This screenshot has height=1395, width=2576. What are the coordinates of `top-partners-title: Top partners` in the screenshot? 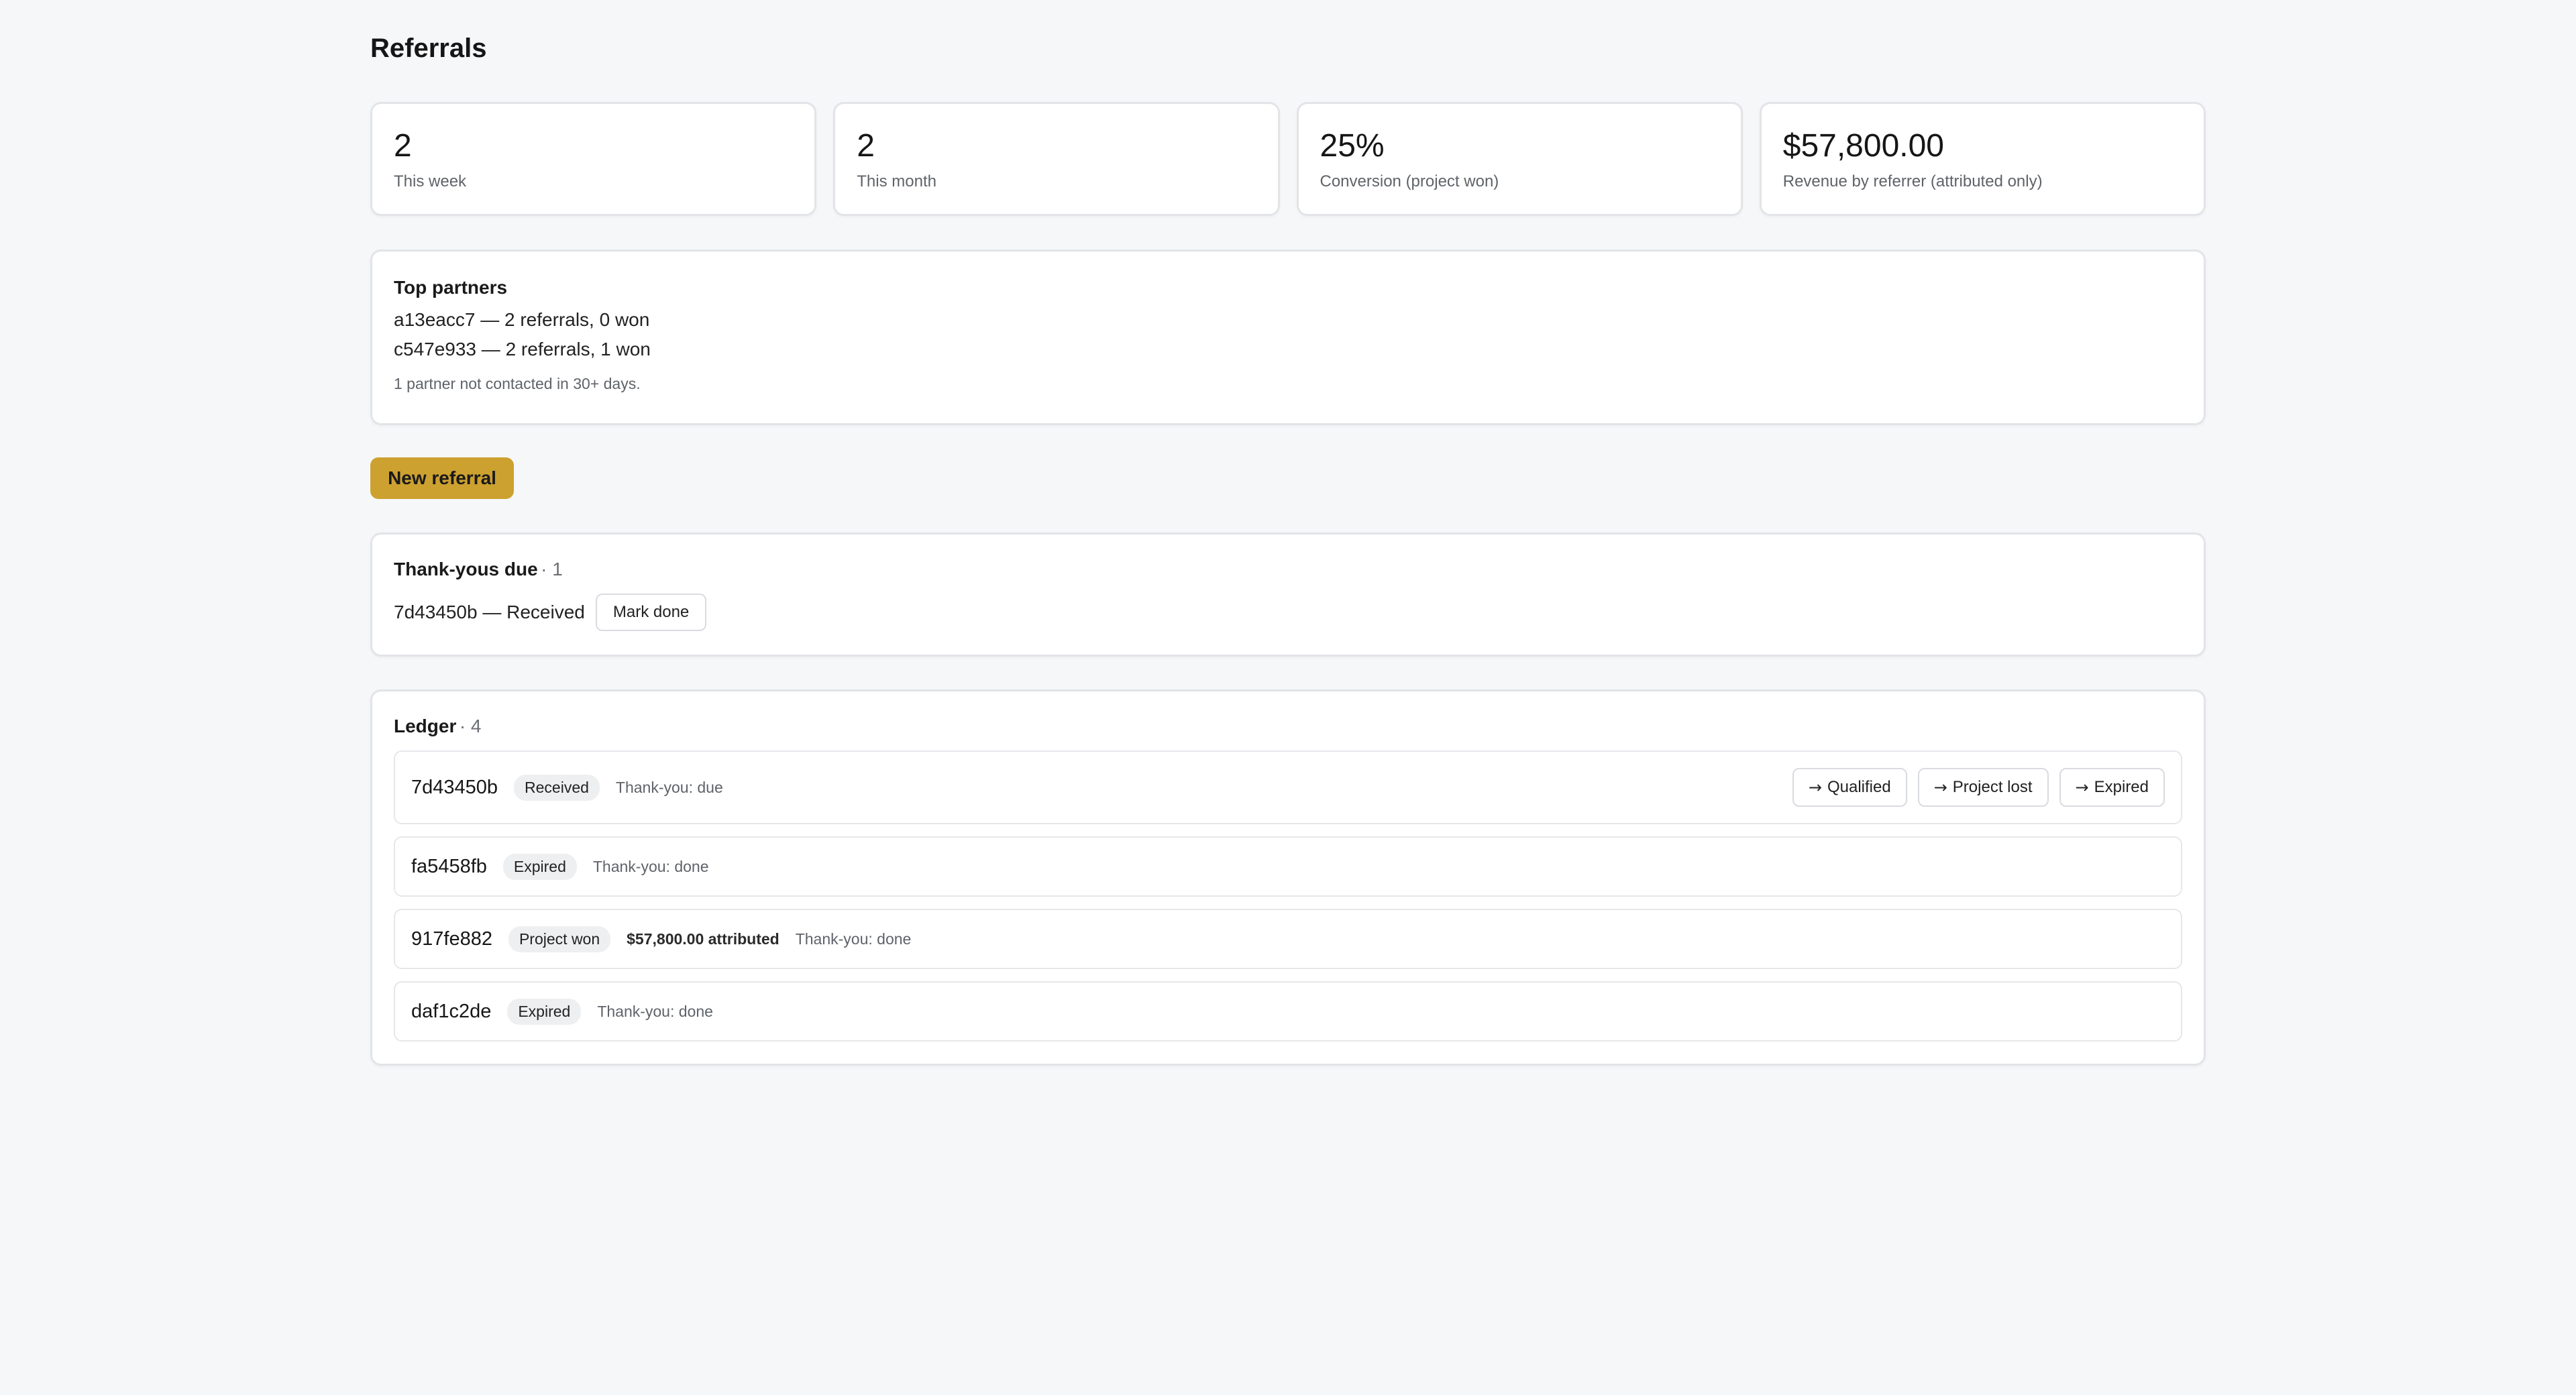 It's located at (451, 287).